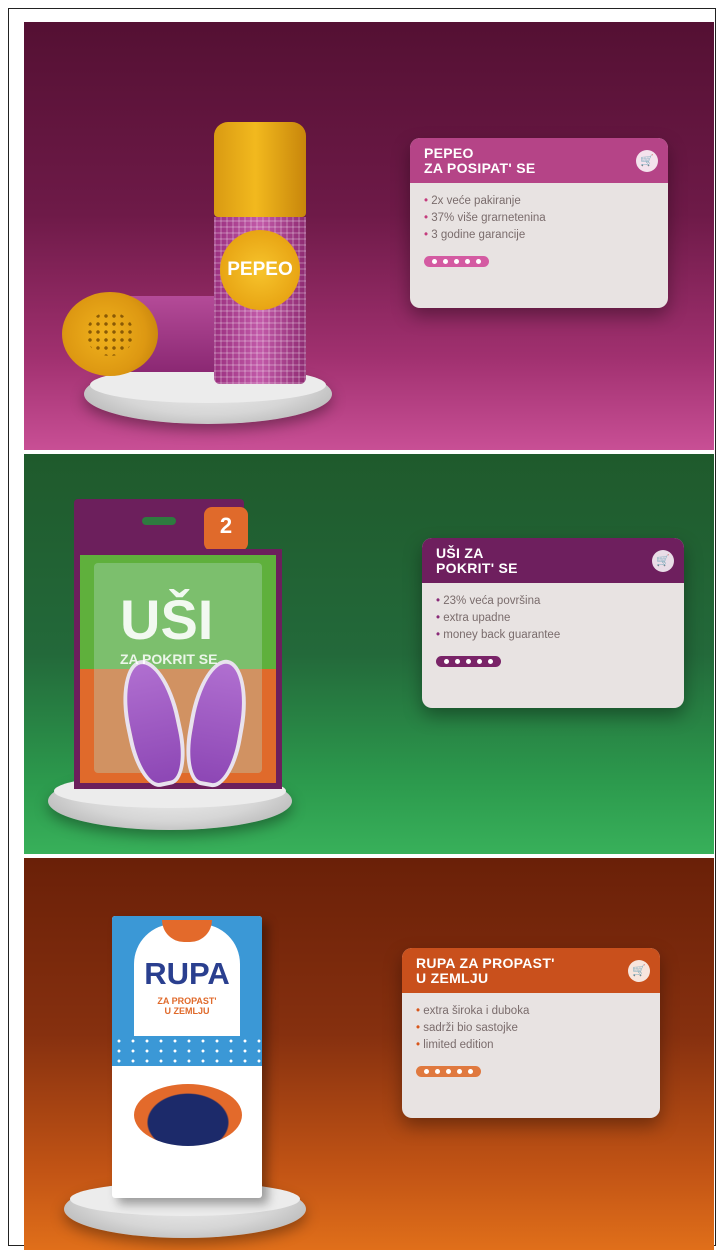 Image resolution: width=726 pixels, height=1256 pixels. Describe the element at coordinates (539, 201) in the screenshot. I see `feature-item: 2x veće pakiranje` at that location.